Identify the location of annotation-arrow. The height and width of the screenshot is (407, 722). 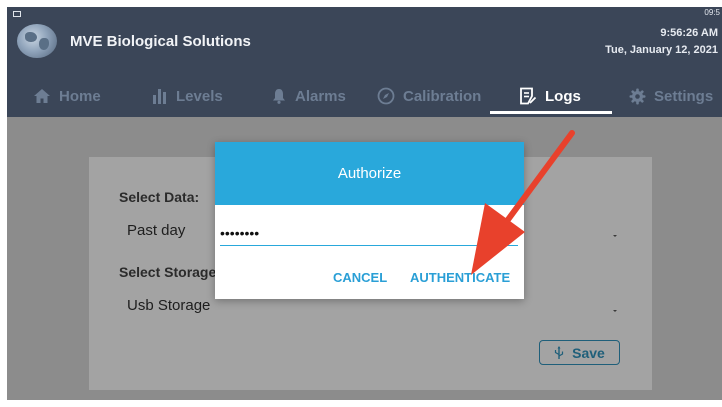
(523, 202).